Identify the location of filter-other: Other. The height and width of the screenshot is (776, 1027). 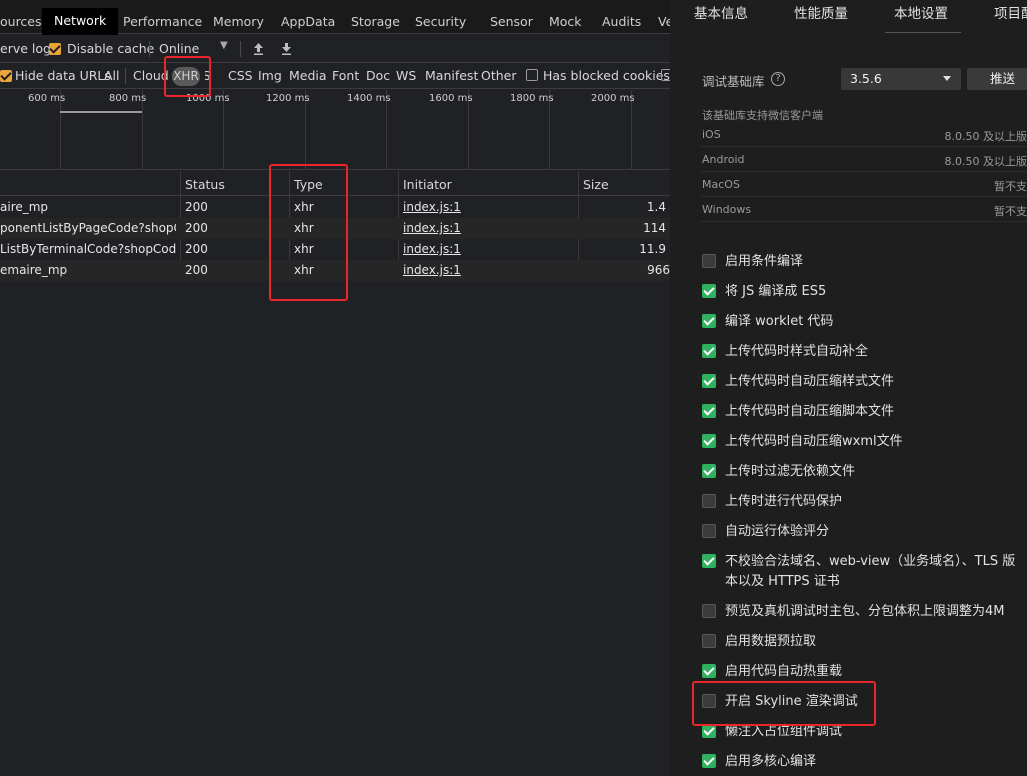
(499, 75).